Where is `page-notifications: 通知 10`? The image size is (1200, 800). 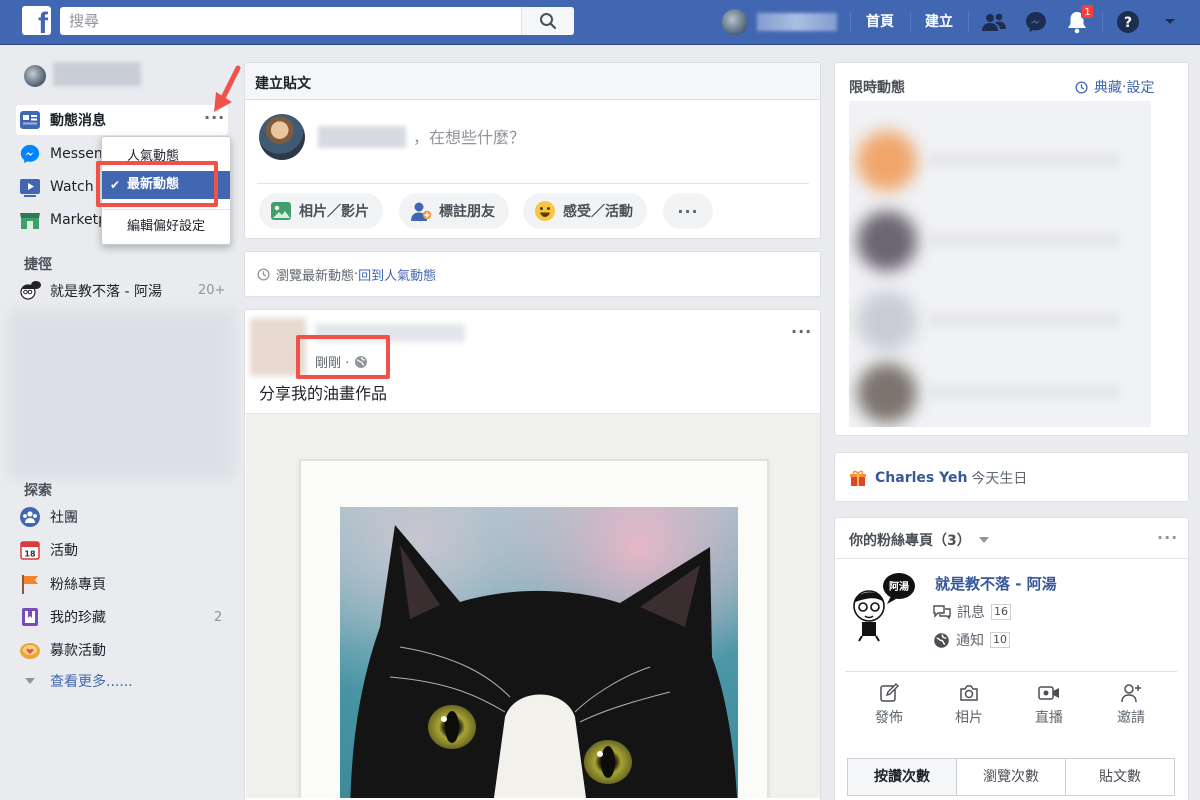
page-notifications: 通知 10 is located at coordinates (971, 640).